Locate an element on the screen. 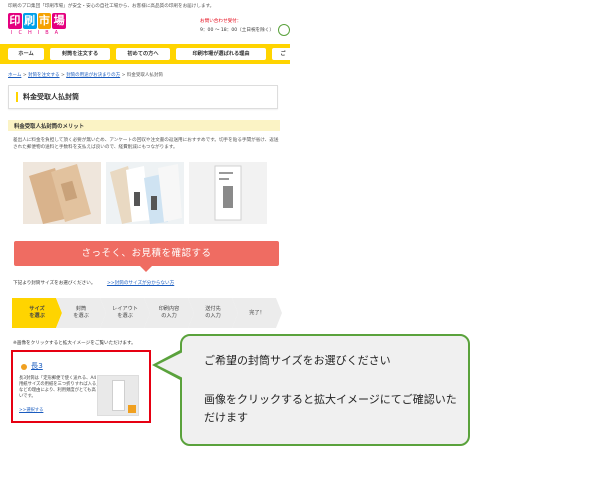 The image size is (600, 480). zoom-icon is located at coordinates (132, 409).